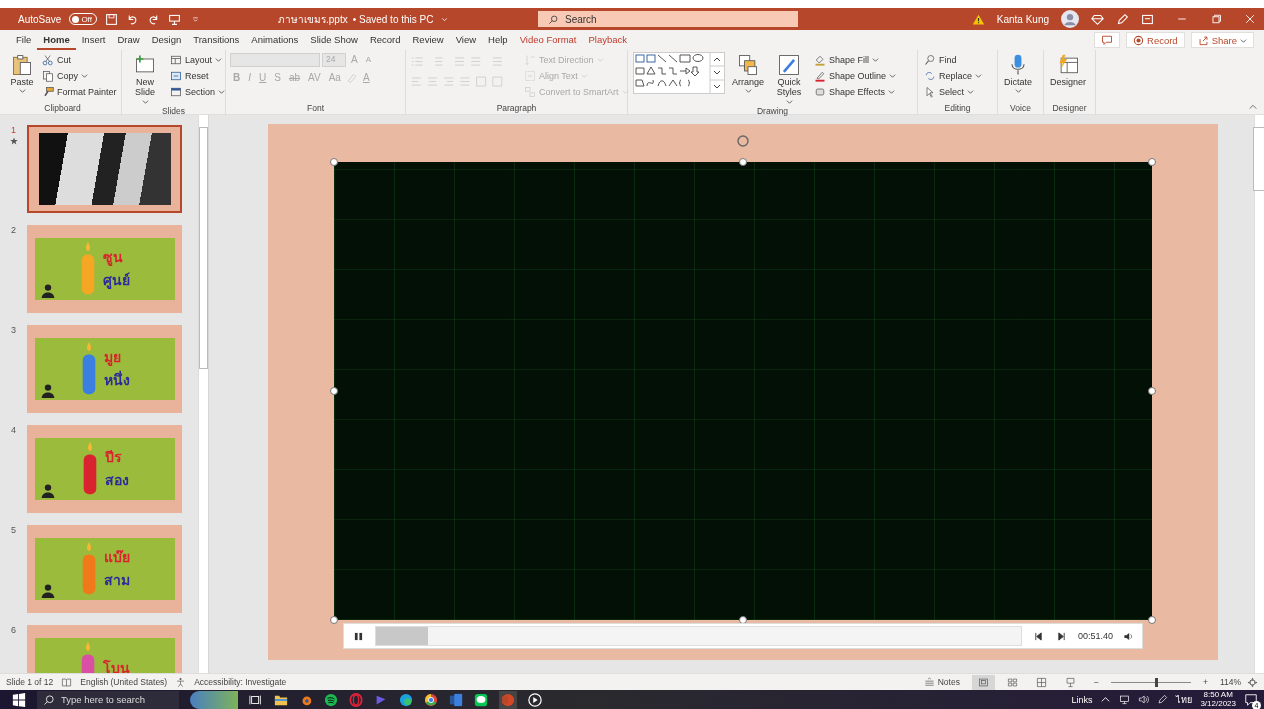  I want to click on zoom-percent: 114%, so click(1230, 682).